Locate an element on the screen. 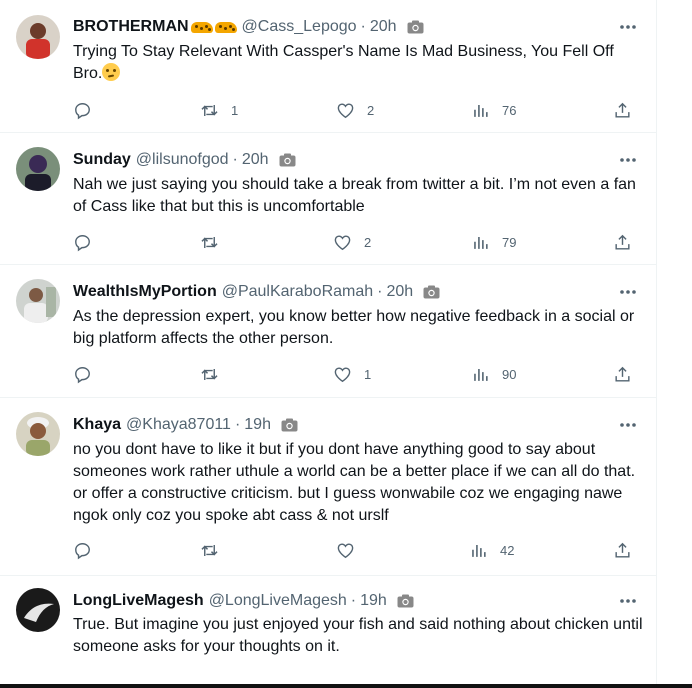 This screenshot has width=692, height=688. user-handle: @LongLiveMagesh is located at coordinates (278, 601).